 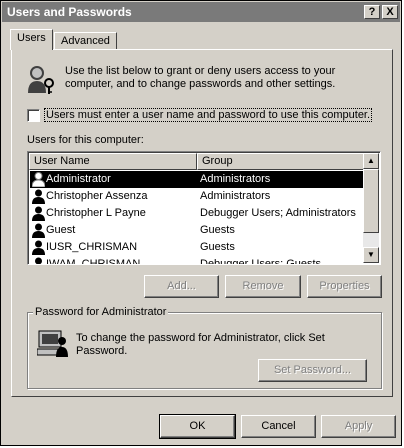 I want to click on users-keys-icon, so click(x=41, y=80).